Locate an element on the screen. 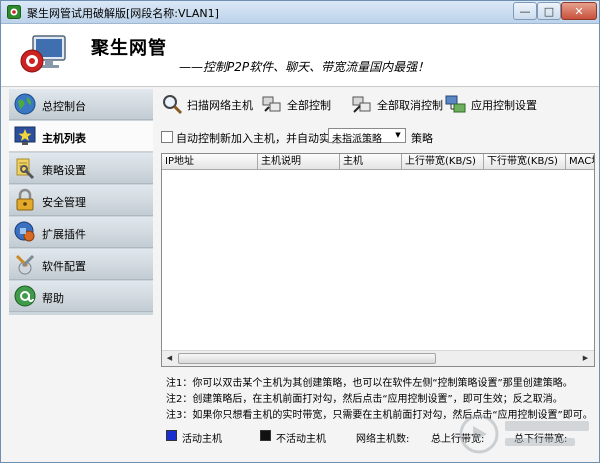 The width and height of the screenshot is (600, 463). column-header-upload: 上行带宽(KB/S) is located at coordinates (443, 161).